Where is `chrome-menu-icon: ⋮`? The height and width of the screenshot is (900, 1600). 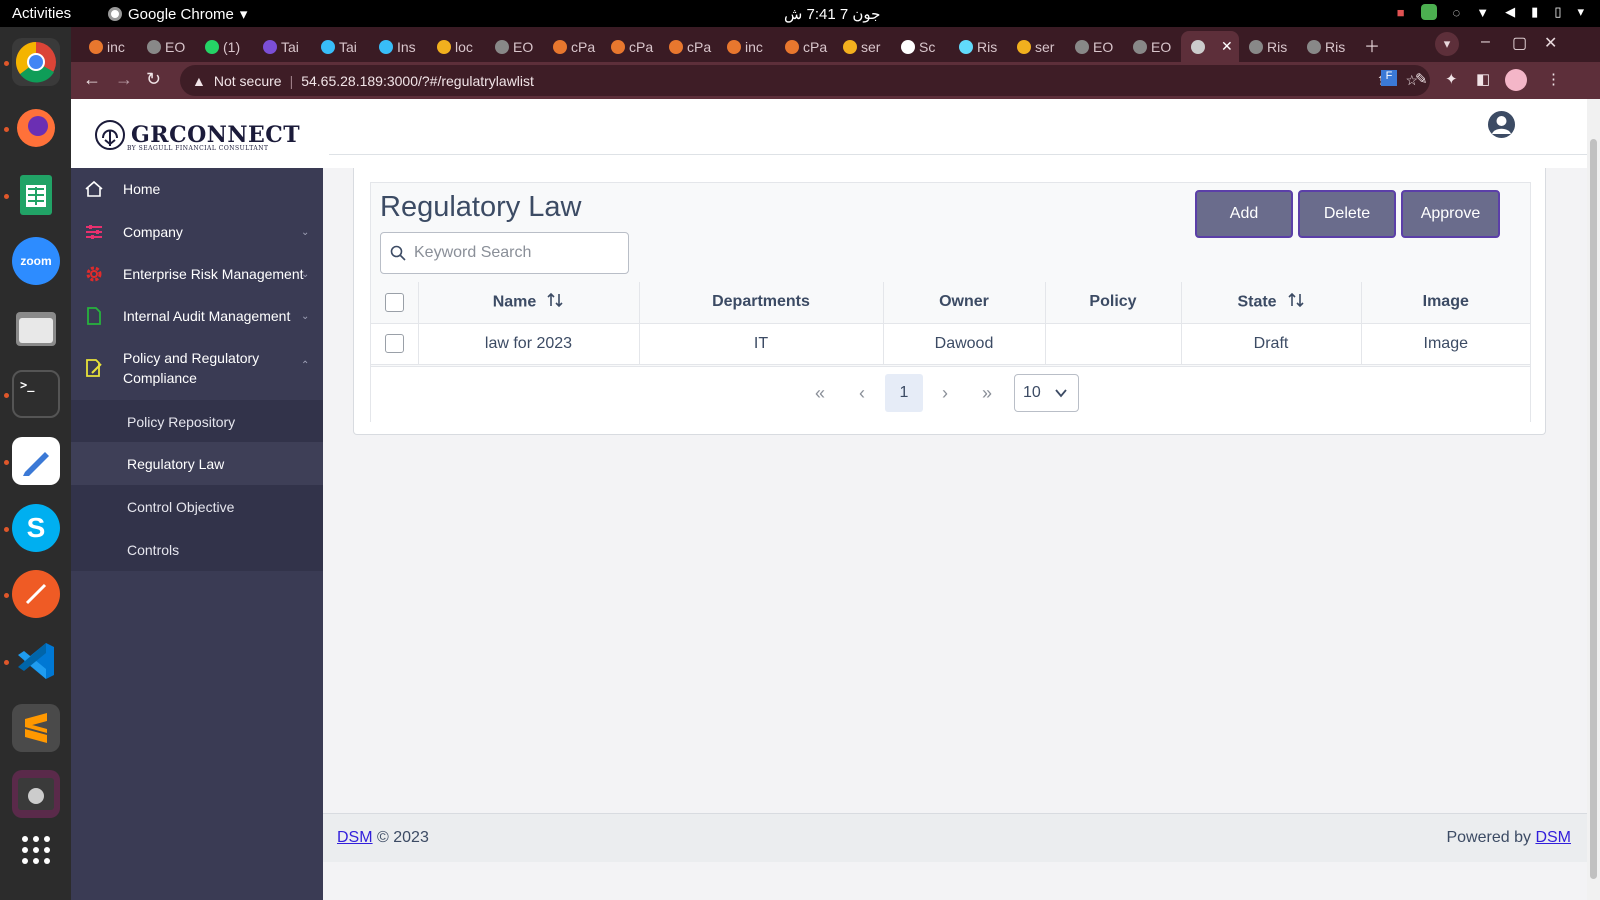 chrome-menu-icon: ⋮ is located at coordinates (1553, 79).